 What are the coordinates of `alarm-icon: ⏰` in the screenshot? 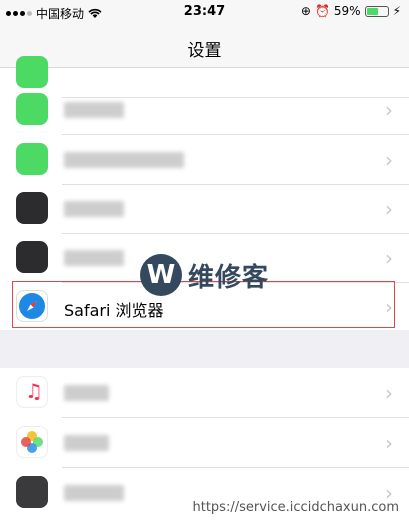 It's located at (322, 11).